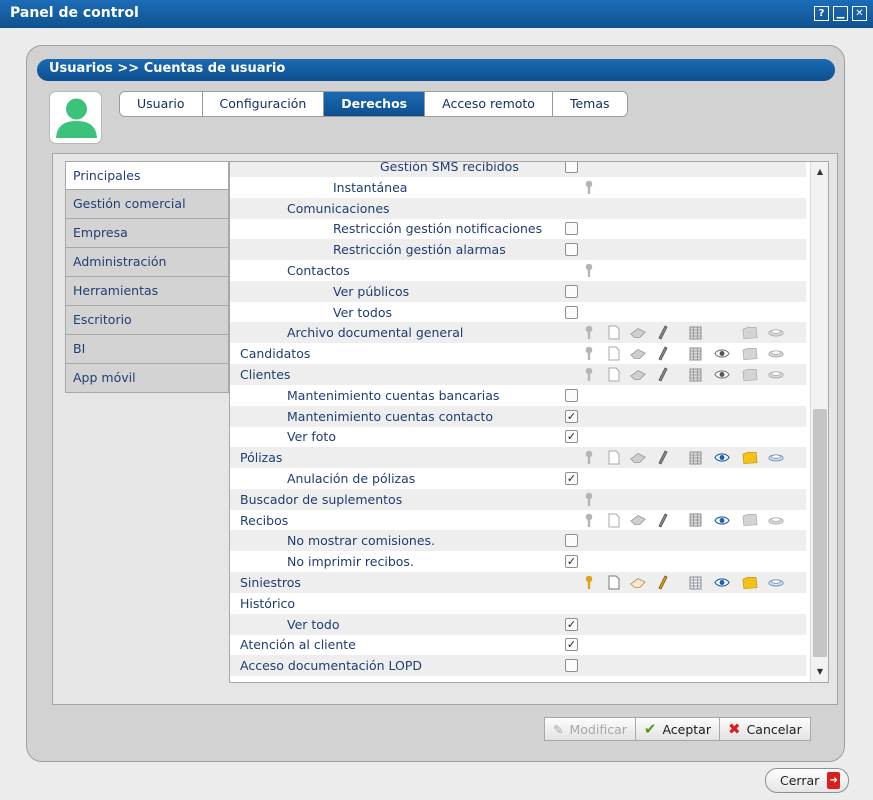 This screenshot has height=800, width=873. Describe the element at coordinates (807, 780) in the screenshot. I see `close-button: Cerrar ➜` at that location.